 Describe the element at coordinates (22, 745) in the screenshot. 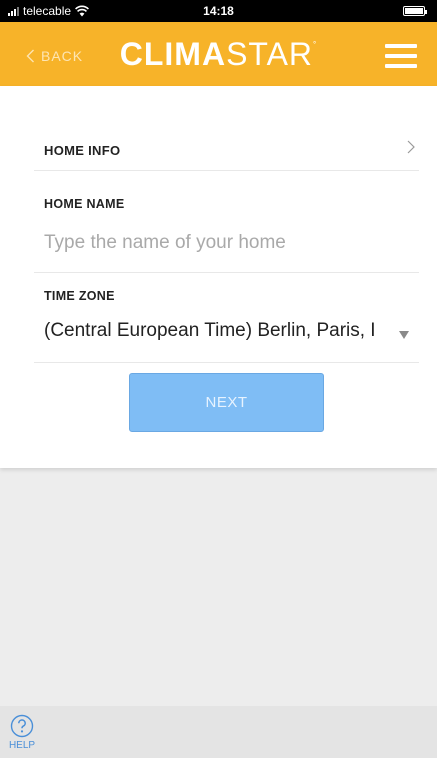

I see `help-label: HELP` at that location.